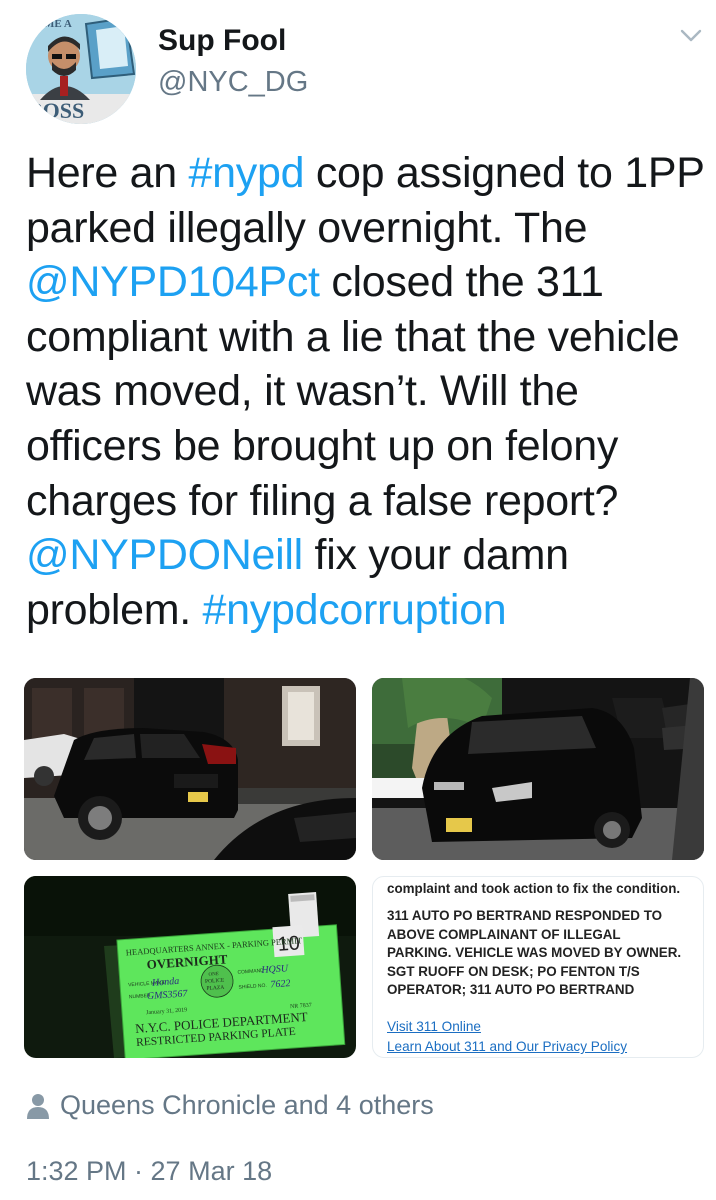 This screenshot has width=716, height=1200. What do you see at coordinates (107, 173) in the screenshot?
I see `tweet-text-segment: Here an` at bounding box center [107, 173].